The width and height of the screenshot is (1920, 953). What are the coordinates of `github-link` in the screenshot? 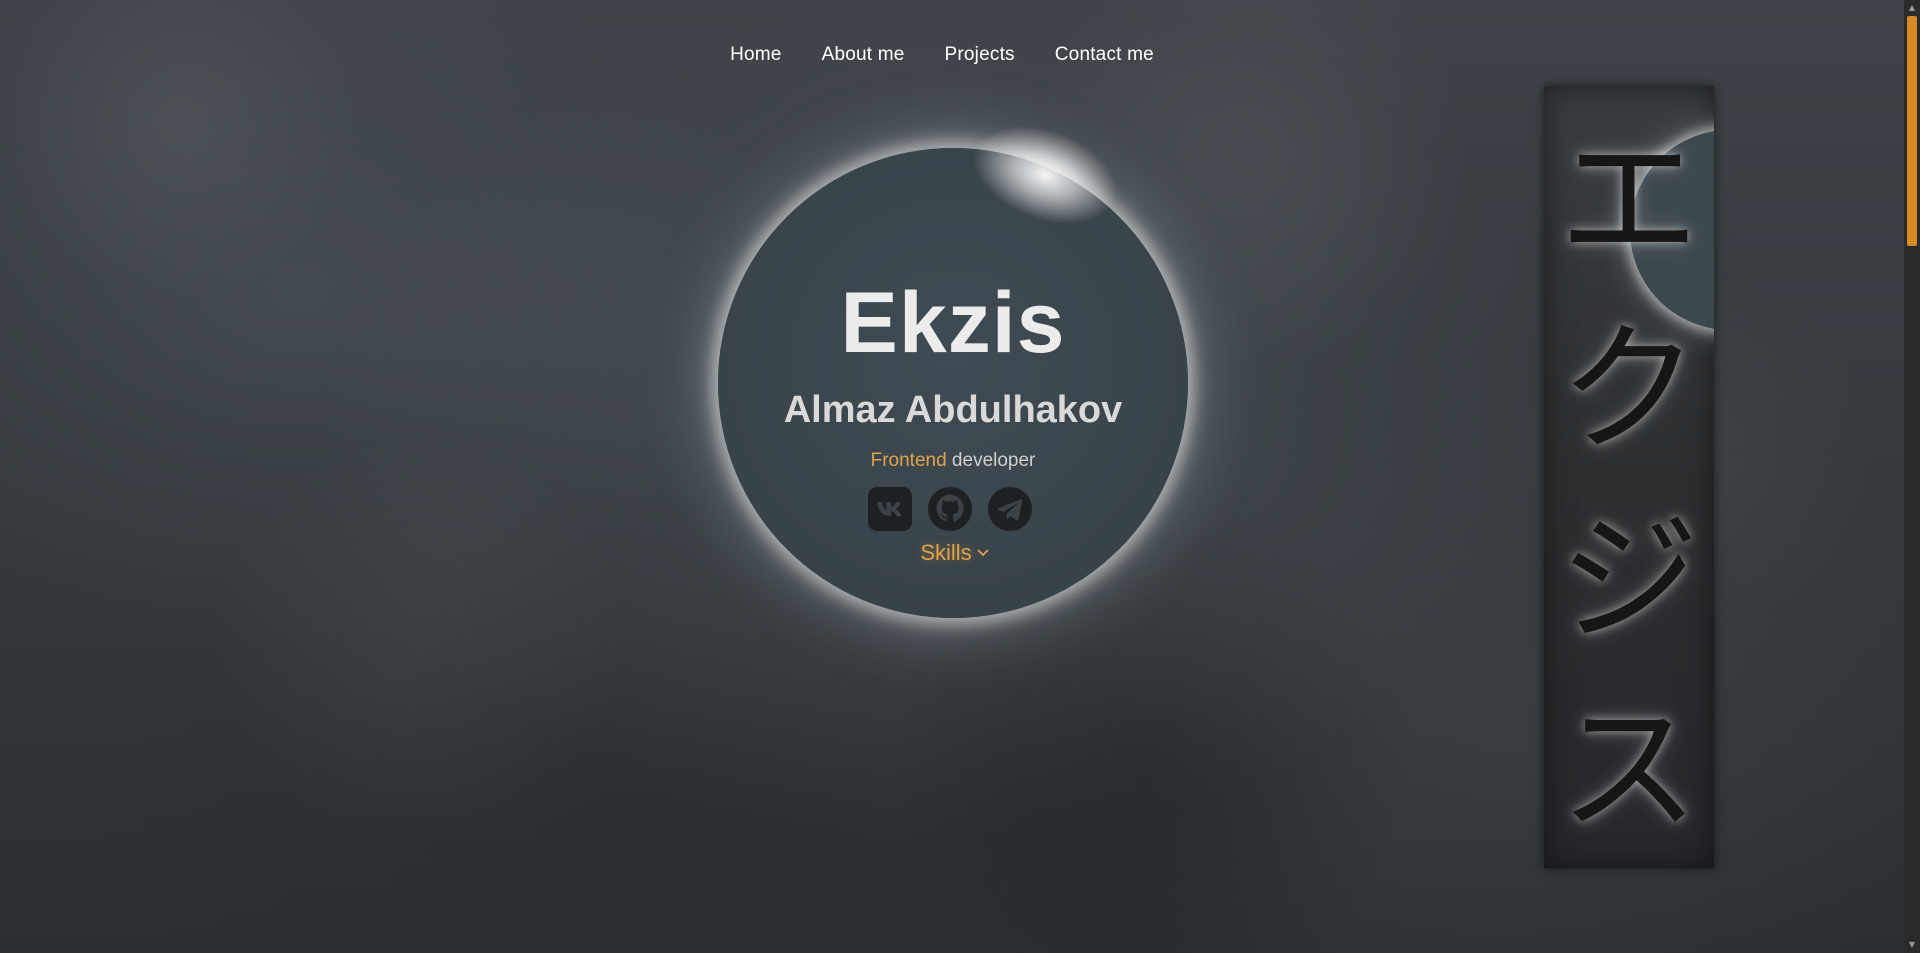 It's located at (950, 509).